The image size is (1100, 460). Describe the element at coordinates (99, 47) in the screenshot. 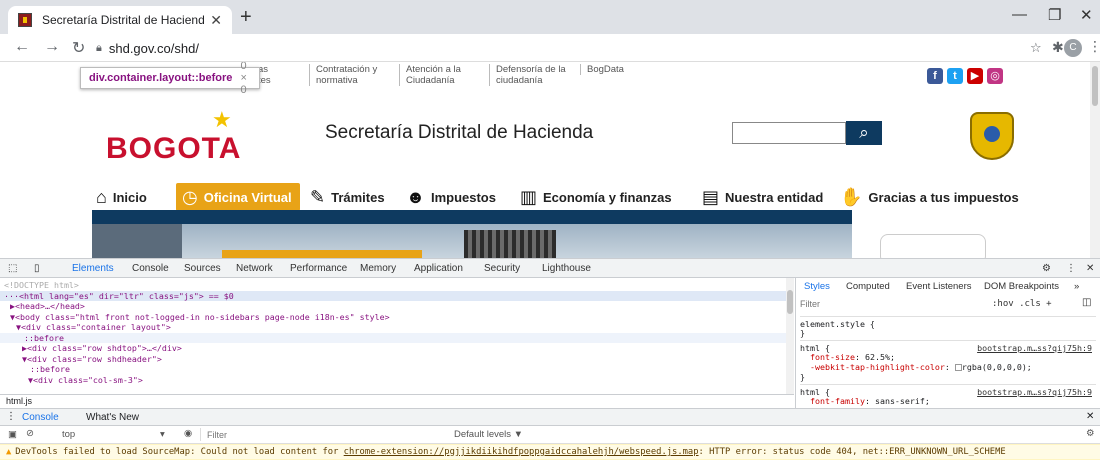

I see `lock-icon: 🔒︎` at that location.